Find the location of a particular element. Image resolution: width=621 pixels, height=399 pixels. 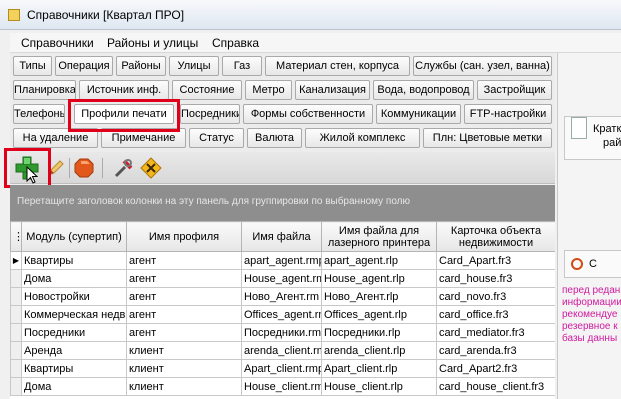

cell-file: Посредники.rm is located at coordinates (281, 332).